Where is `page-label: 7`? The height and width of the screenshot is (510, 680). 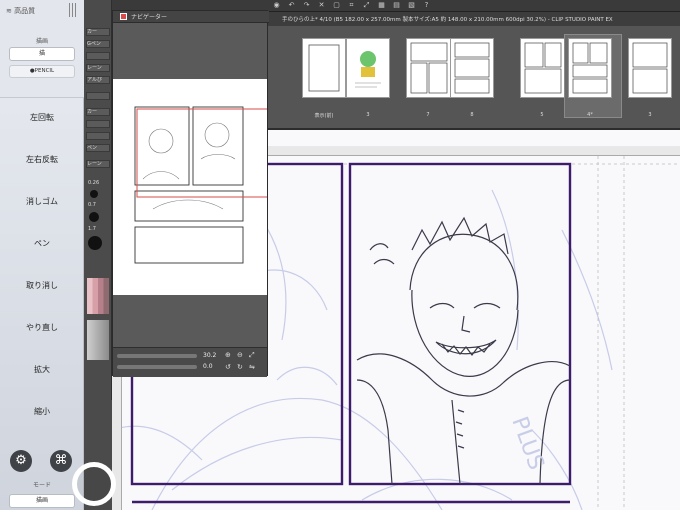
page-label: 7 is located at coordinates (428, 115).